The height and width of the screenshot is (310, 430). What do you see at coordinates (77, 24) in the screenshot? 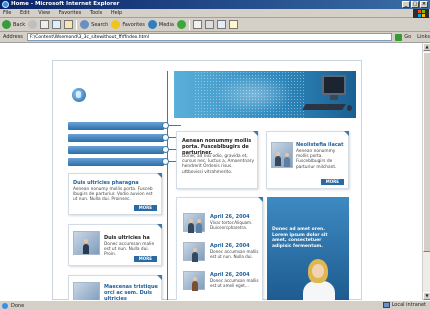
I see `toolbar-separator` at bounding box center [77, 24].